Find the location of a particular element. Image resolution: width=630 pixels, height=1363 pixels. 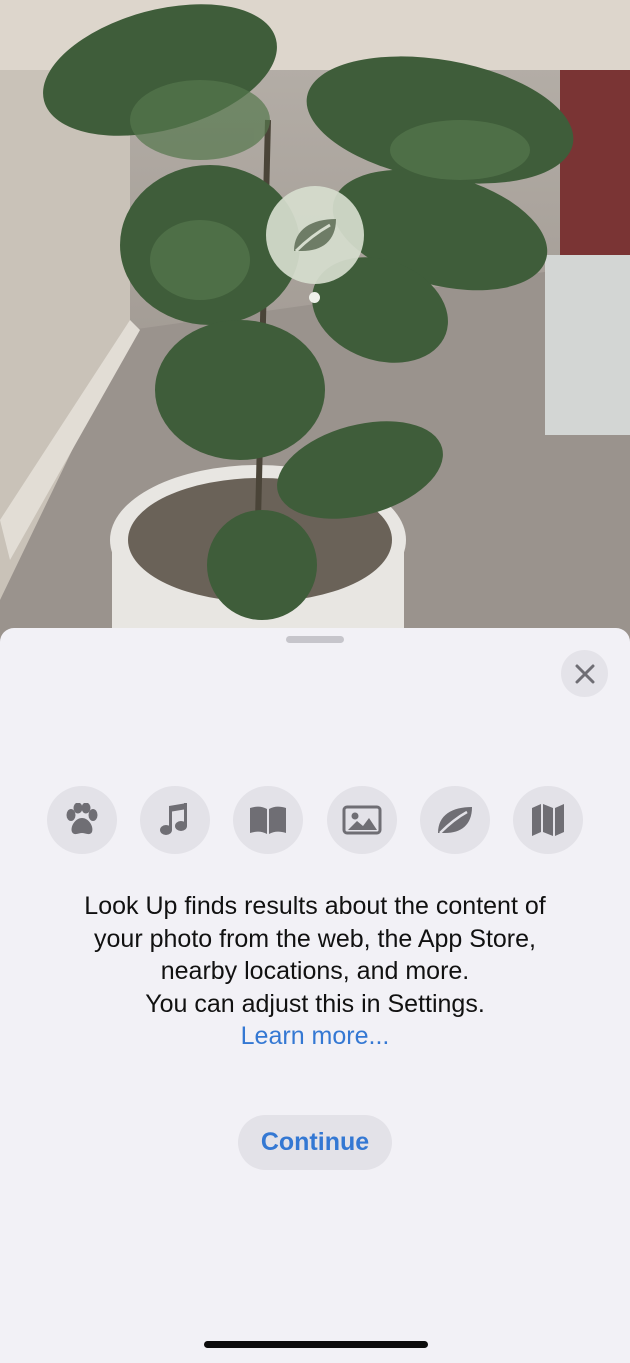

plants-category-button is located at coordinates (454, 820).